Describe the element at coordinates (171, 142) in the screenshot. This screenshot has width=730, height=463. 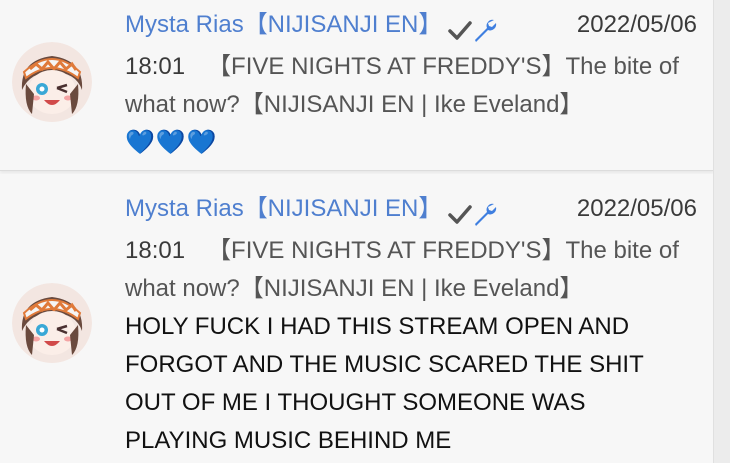
I see `comment-message: 💙💙💙` at that location.